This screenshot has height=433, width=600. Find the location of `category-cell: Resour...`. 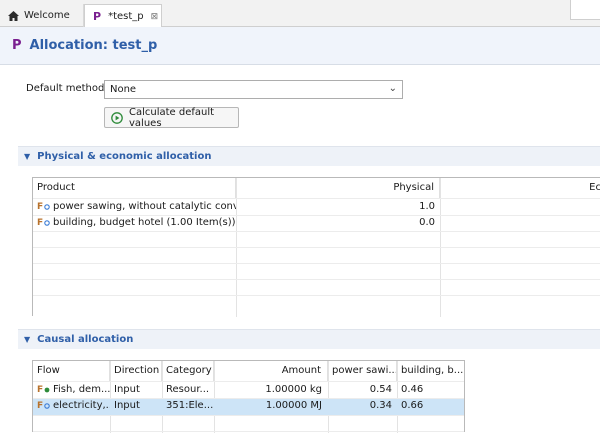

category-cell: Resour... is located at coordinates (188, 389).